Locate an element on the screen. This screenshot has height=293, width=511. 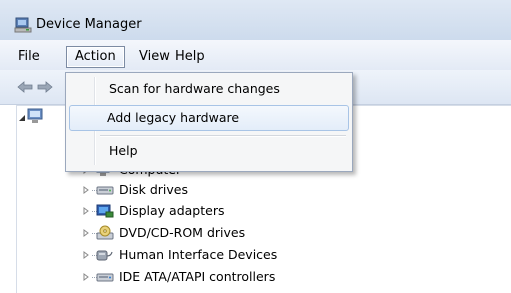
tree-node-label: Human Interface Devices is located at coordinates (198, 254).